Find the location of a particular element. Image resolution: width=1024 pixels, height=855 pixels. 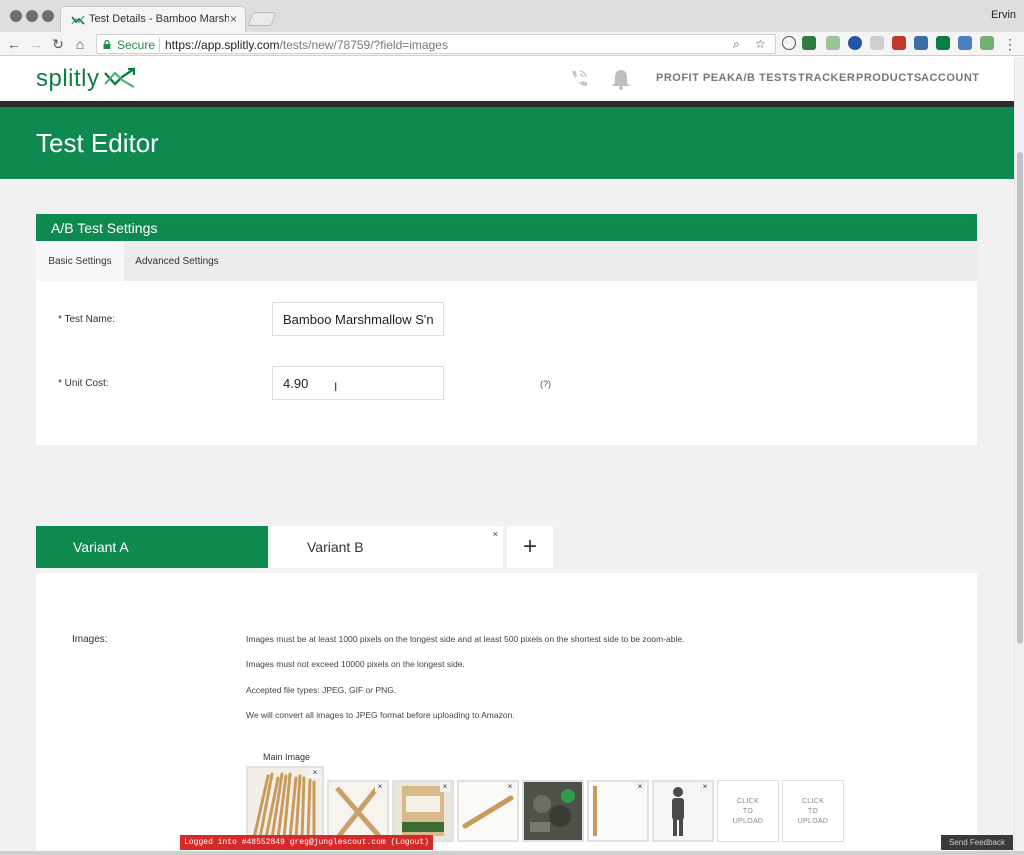

zoom-icon: ⌕ is located at coordinates (736, 44).